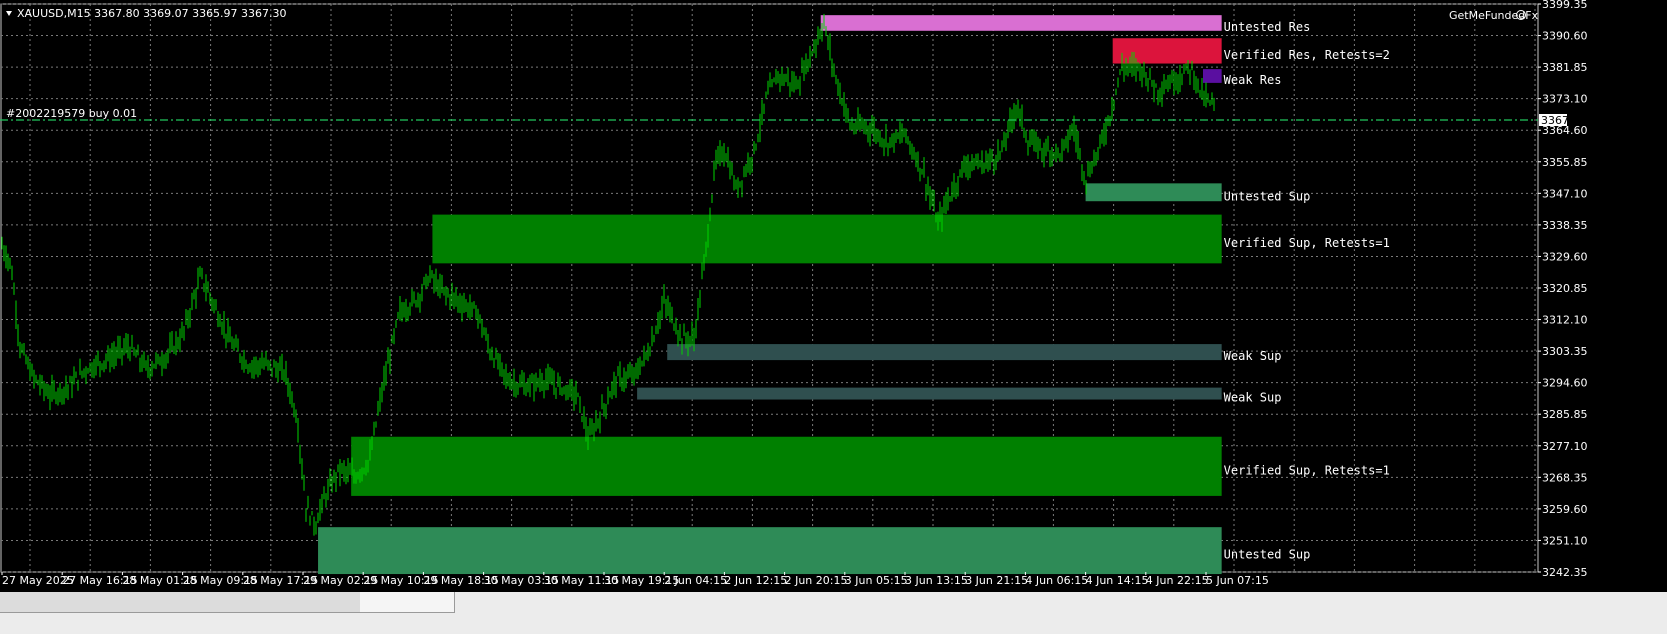 The width and height of the screenshot is (1667, 634). Describe the element at coordinates (1565, 288) in the screenshot. I see `y-tick-label: 3320.85` at that location.